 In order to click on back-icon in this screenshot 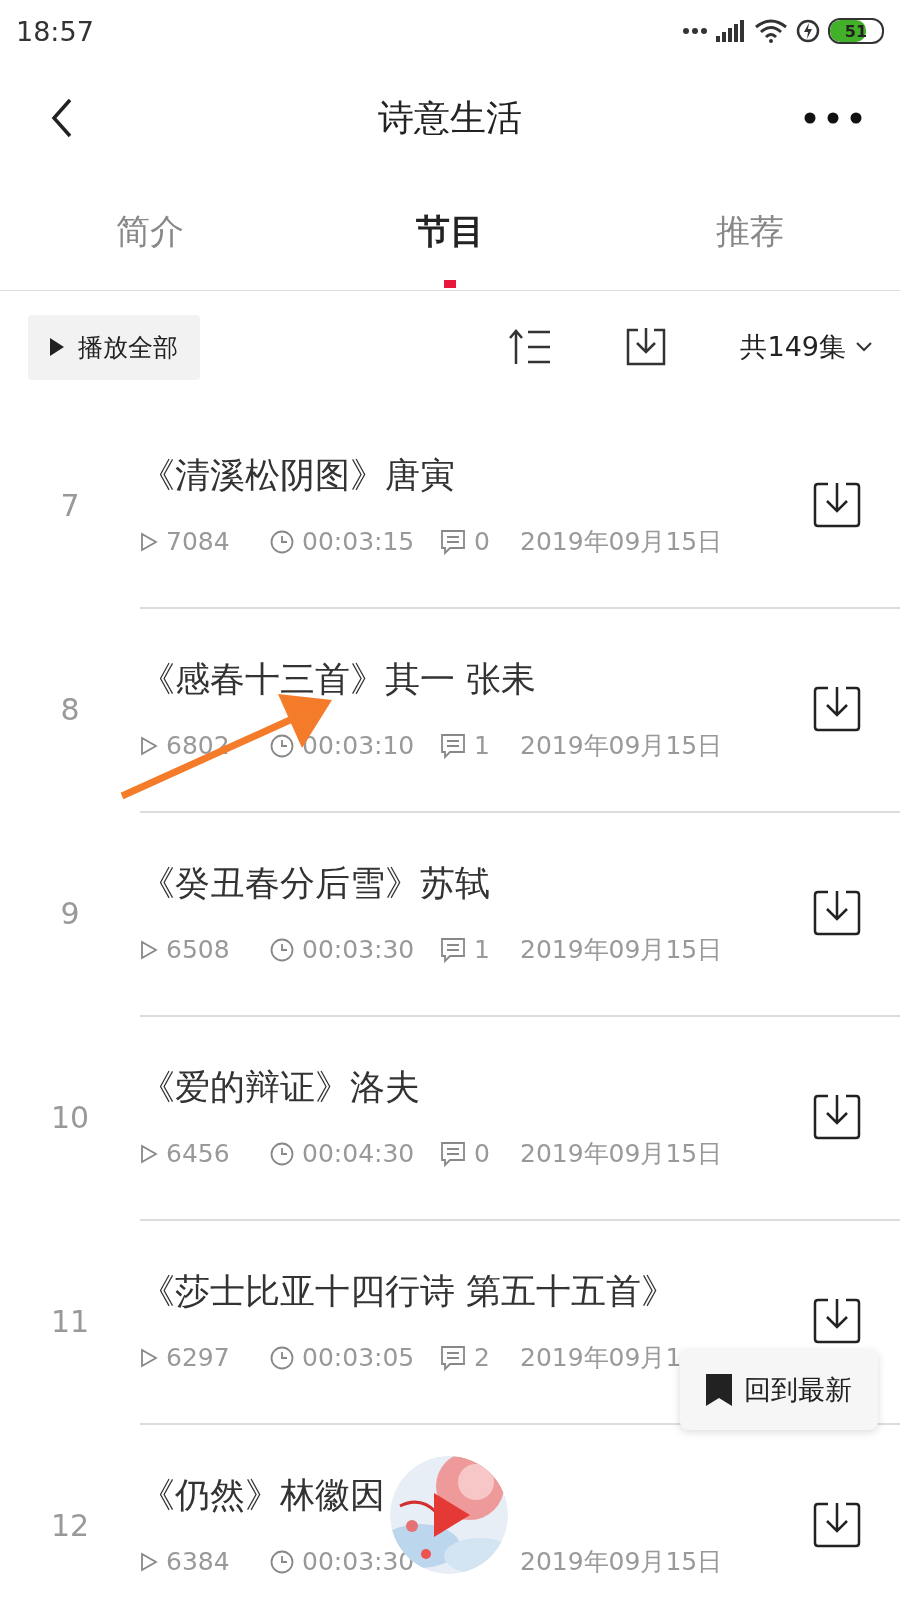, I will do `click(62, 118)`.